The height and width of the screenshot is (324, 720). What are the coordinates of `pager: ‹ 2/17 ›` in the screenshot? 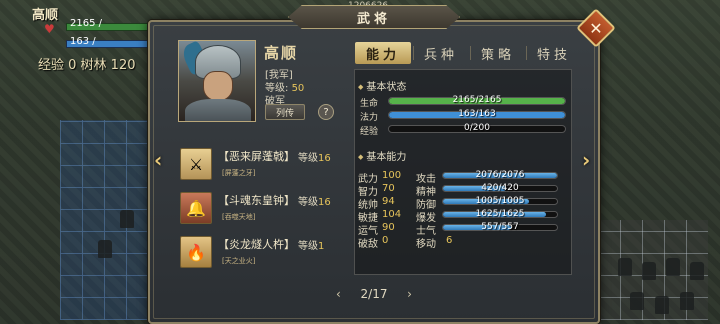 It's located at (374, 294).